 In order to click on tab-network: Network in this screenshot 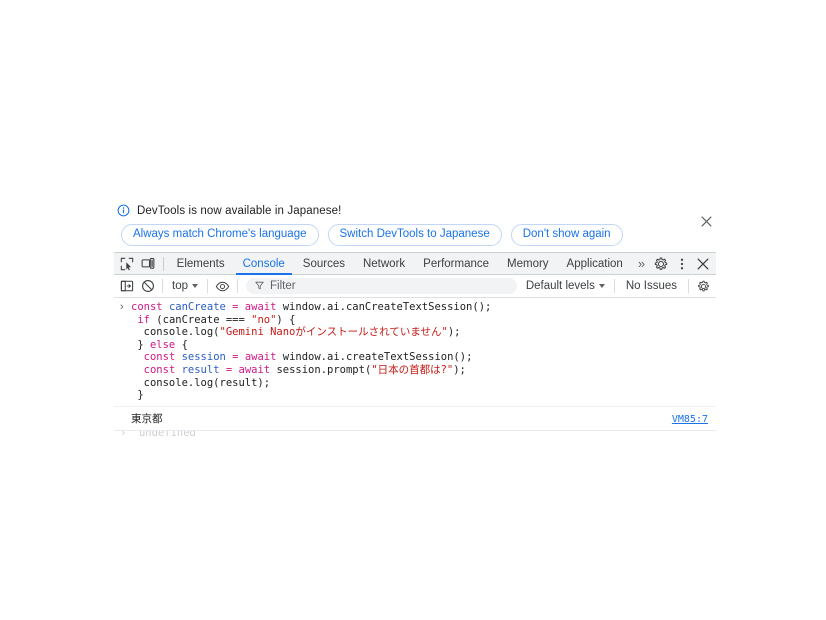, I will do `click(384, 264)`.